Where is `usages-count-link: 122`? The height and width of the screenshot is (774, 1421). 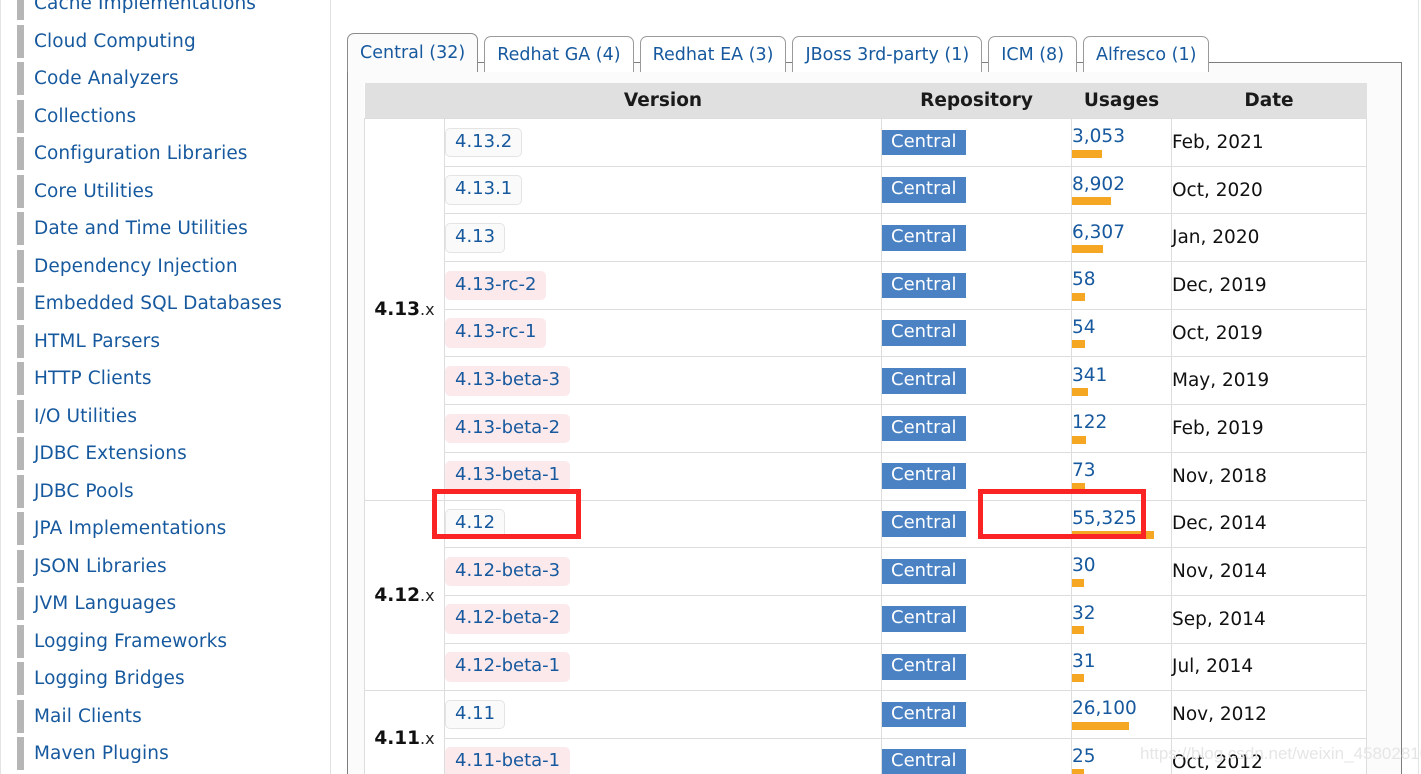
usages-count-link: 122 is located at coordinates (1121, 423).